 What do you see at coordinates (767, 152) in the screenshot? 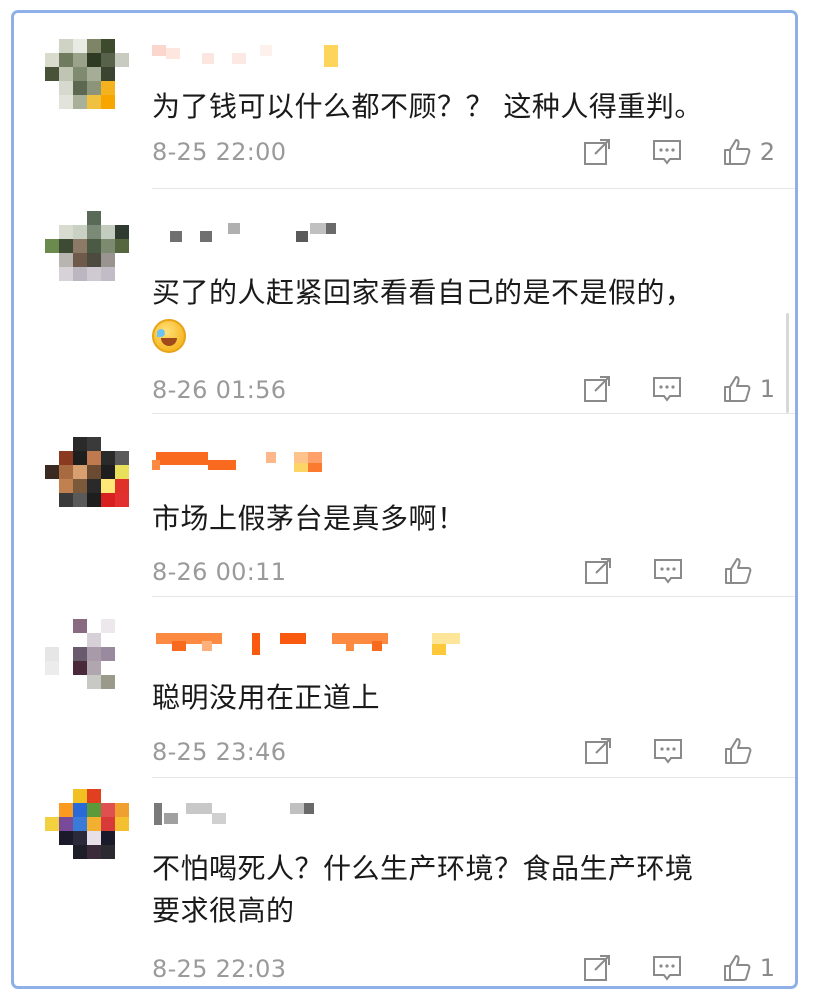
I see `like-count: 2` at bounding box center [767, 152].